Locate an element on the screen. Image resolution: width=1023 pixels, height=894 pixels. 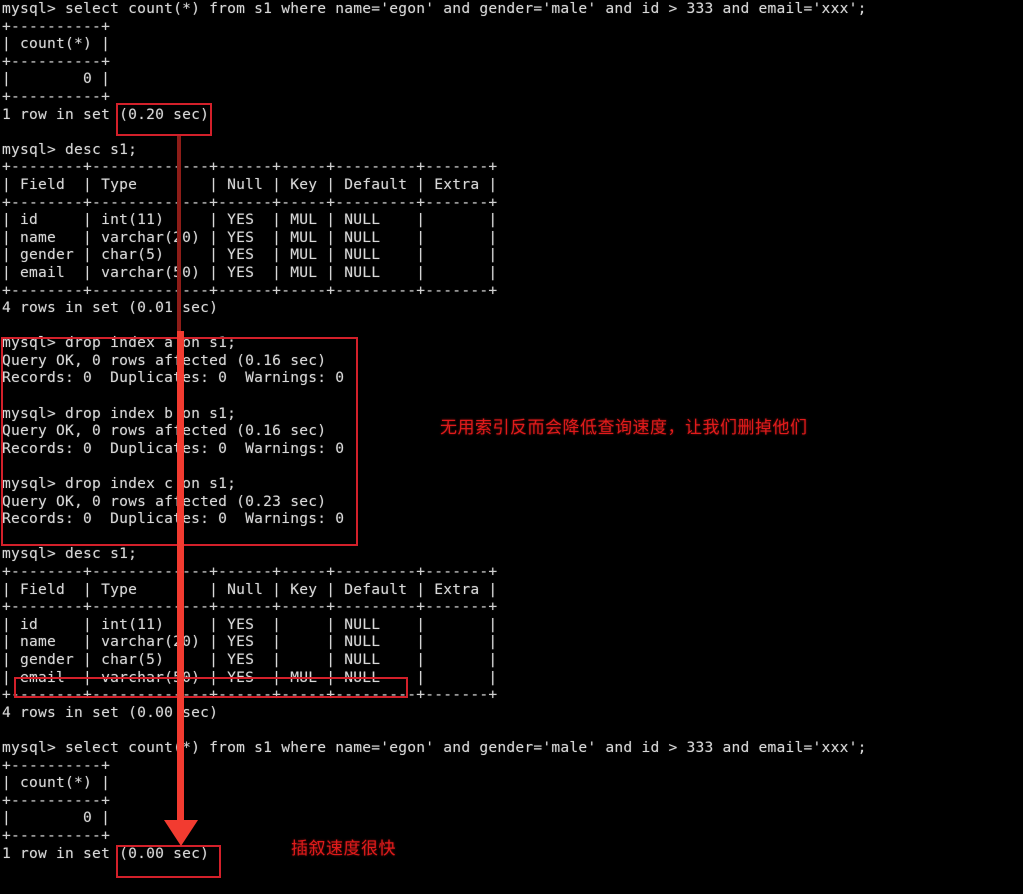
terminal-line: 4 rows in set (0.00 sec) is located at coordinates (110, 712).